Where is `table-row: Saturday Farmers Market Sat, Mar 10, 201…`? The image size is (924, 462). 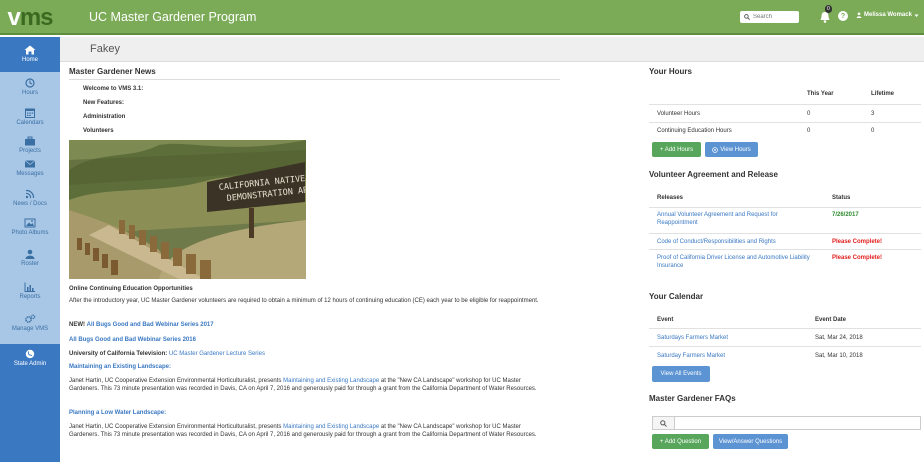
table-row: Saturday Farmers Market Sat, Mar 10, 201… is located at coordinates (785, 355).